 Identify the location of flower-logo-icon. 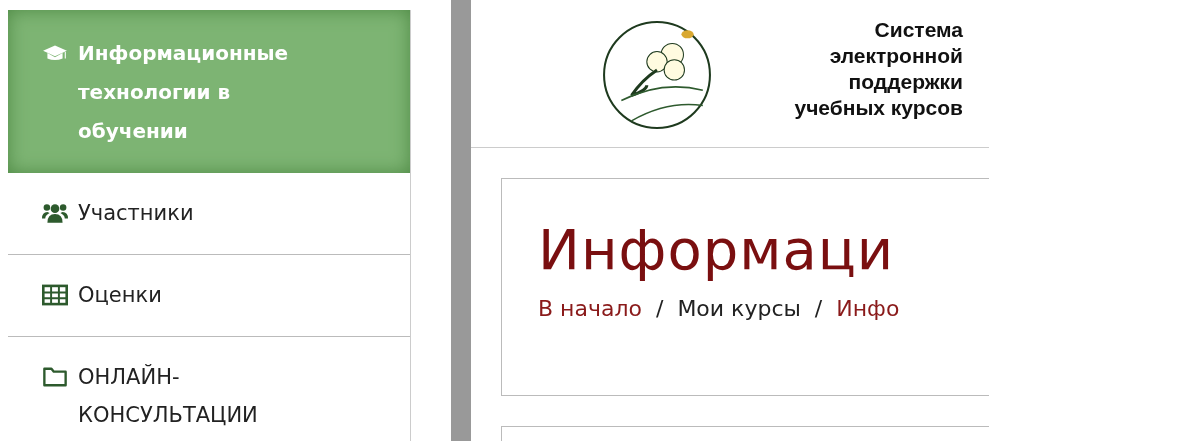
(657, 74).